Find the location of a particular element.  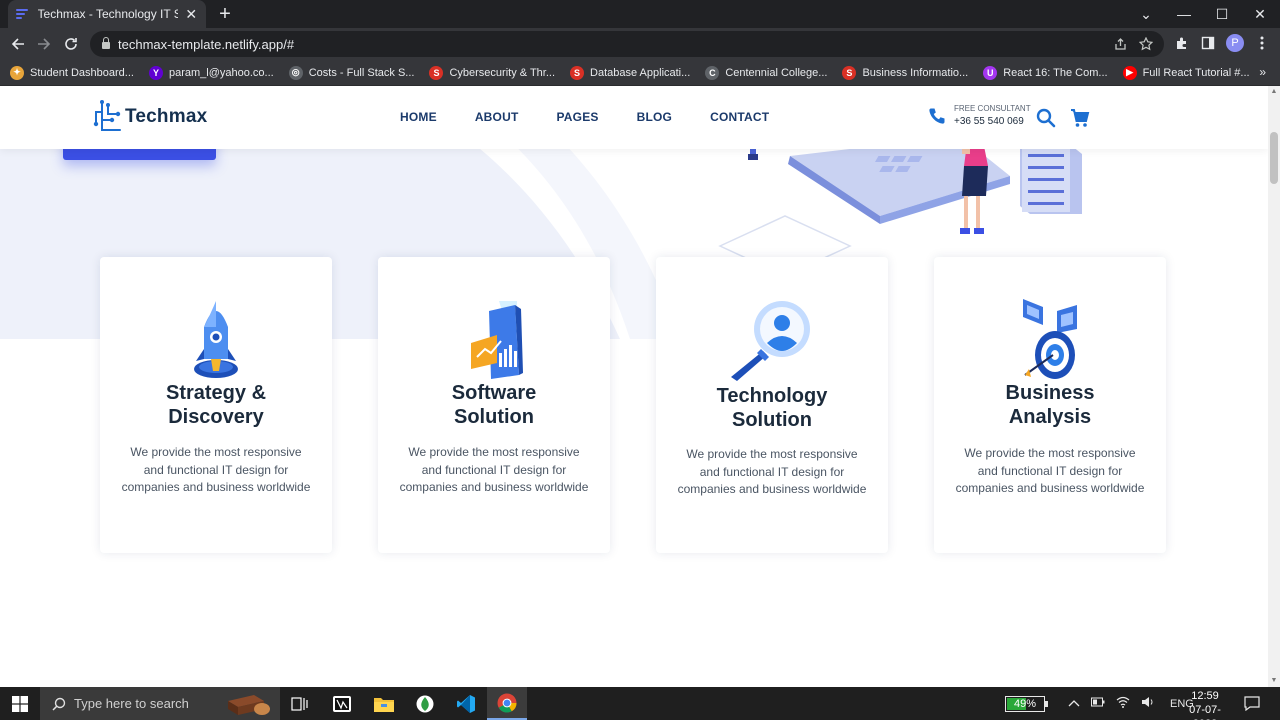

taskbar-clock: 12:59 07-07-2023 is located at coordinates (1205, 704).